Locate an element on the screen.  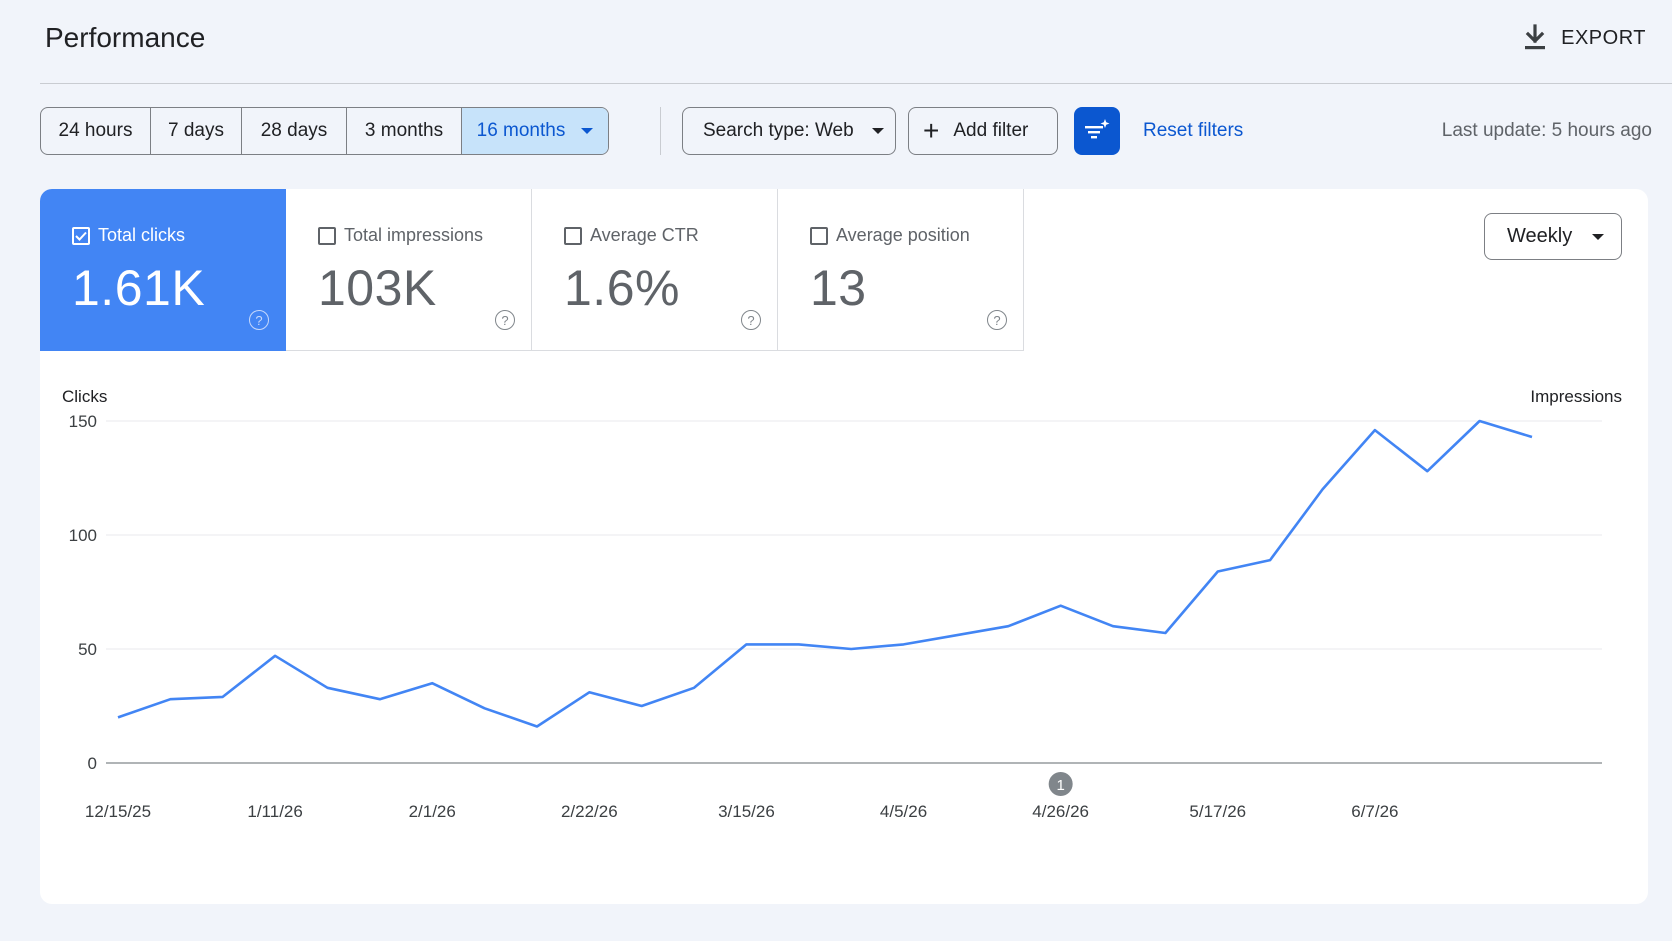
range-3-months-button: 3 months is located at coordinates (404, 131).